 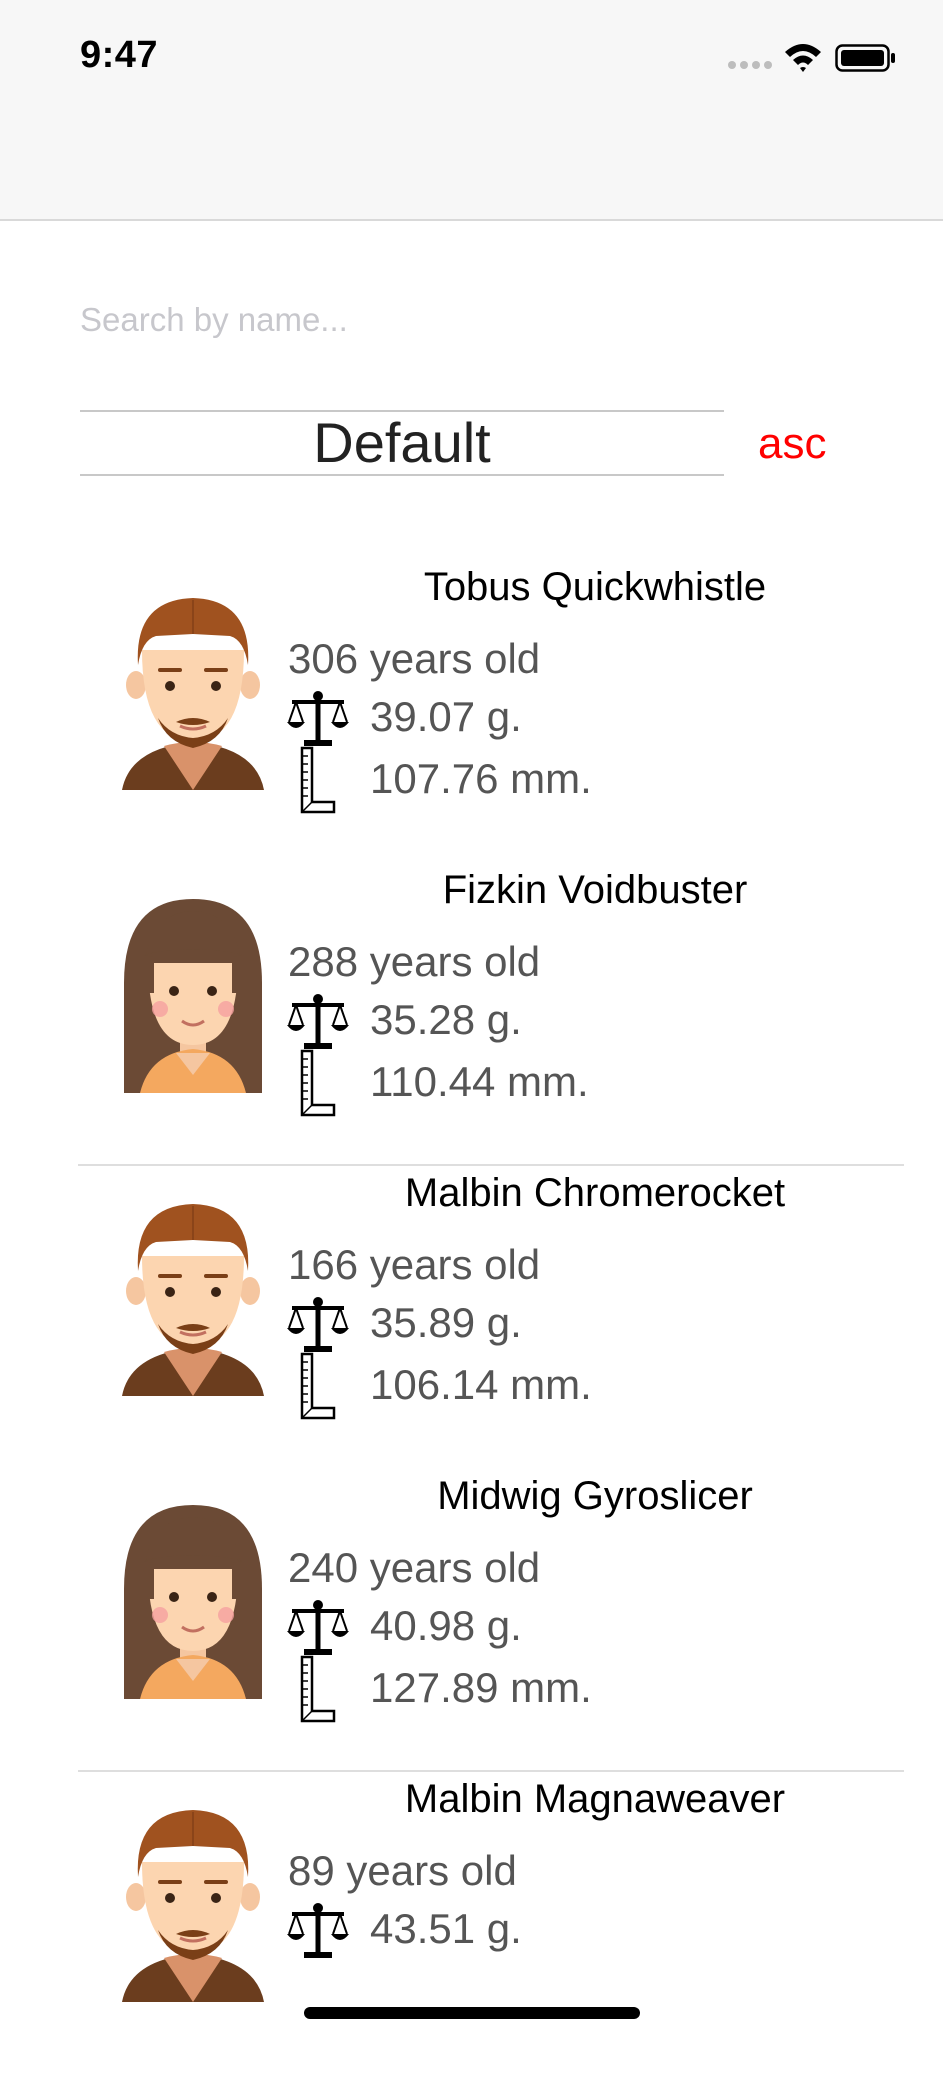 I want to click on wifi-icon, so click(x=803, y=58).